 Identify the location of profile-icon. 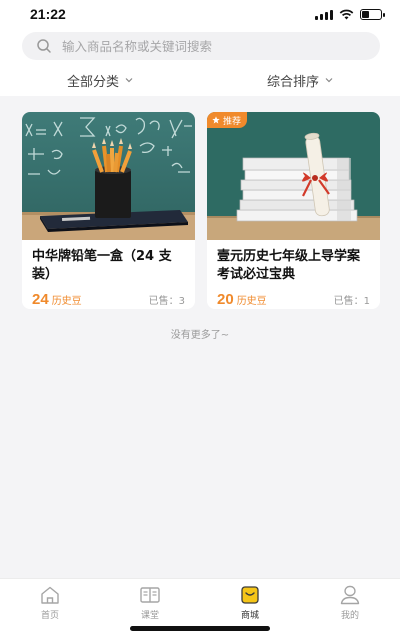
(350, 595).